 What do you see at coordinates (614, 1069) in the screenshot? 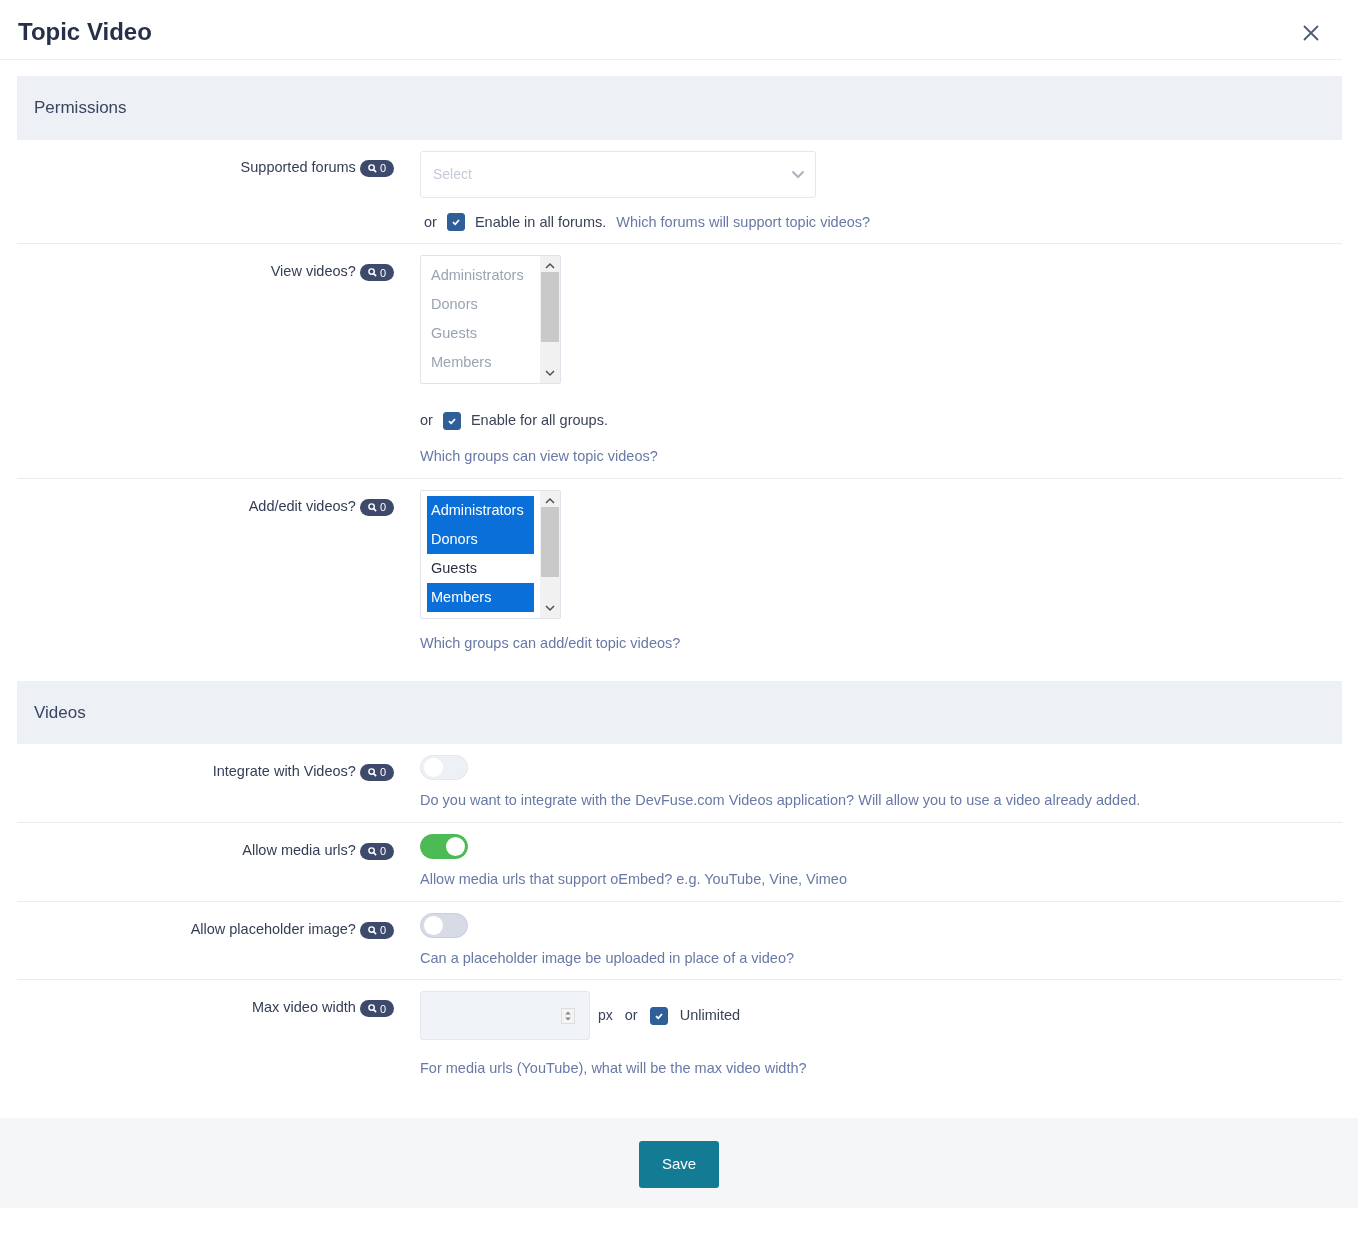
I see `help-text: For media urls (YouTube), what will be the max video width?` at bounding box center [614, 1069].